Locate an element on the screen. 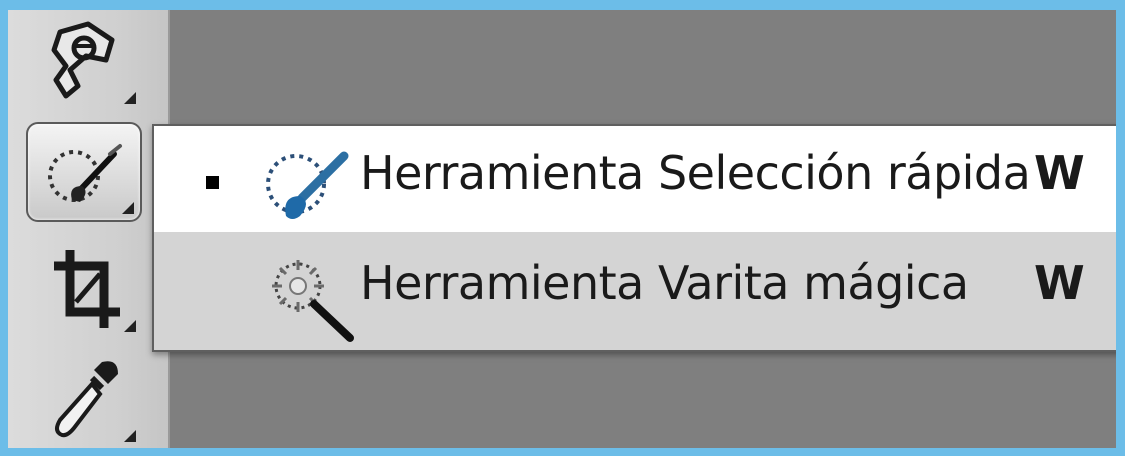 The width and height of the screenshot is (1125, 456). magic-wand-icon is located at coordinates (313, 301).